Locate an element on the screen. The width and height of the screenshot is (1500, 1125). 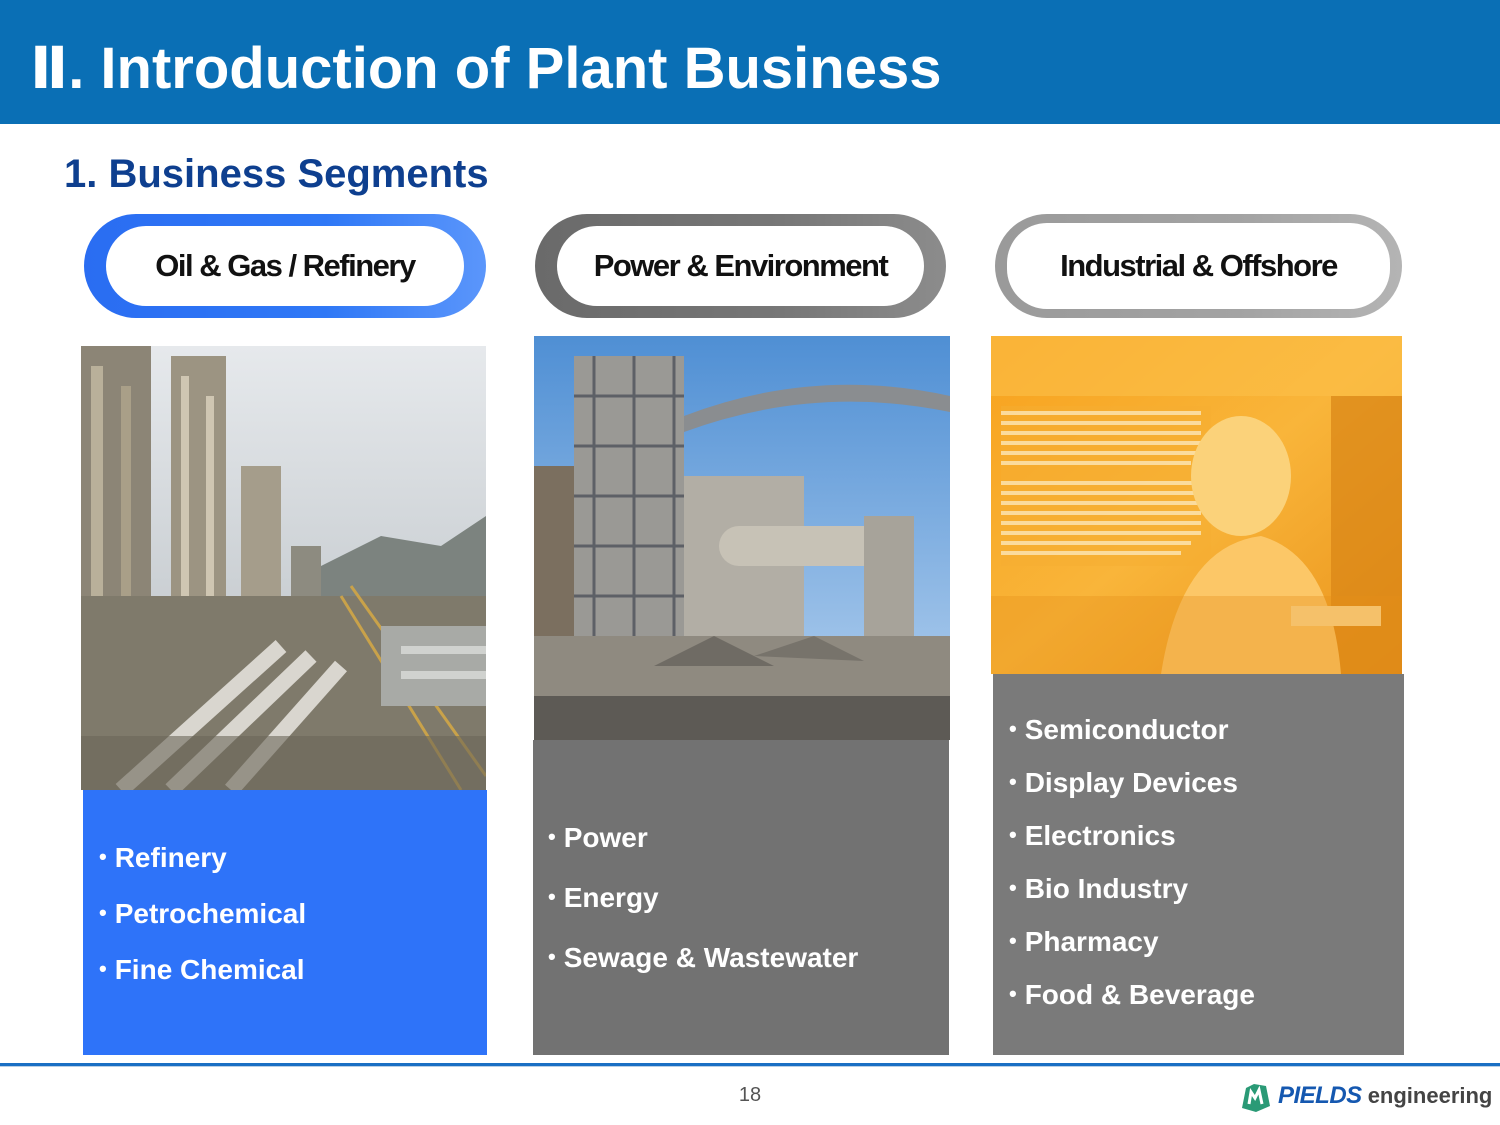
list-item: • Food & Beverage is located at coordinates (1132, 994).